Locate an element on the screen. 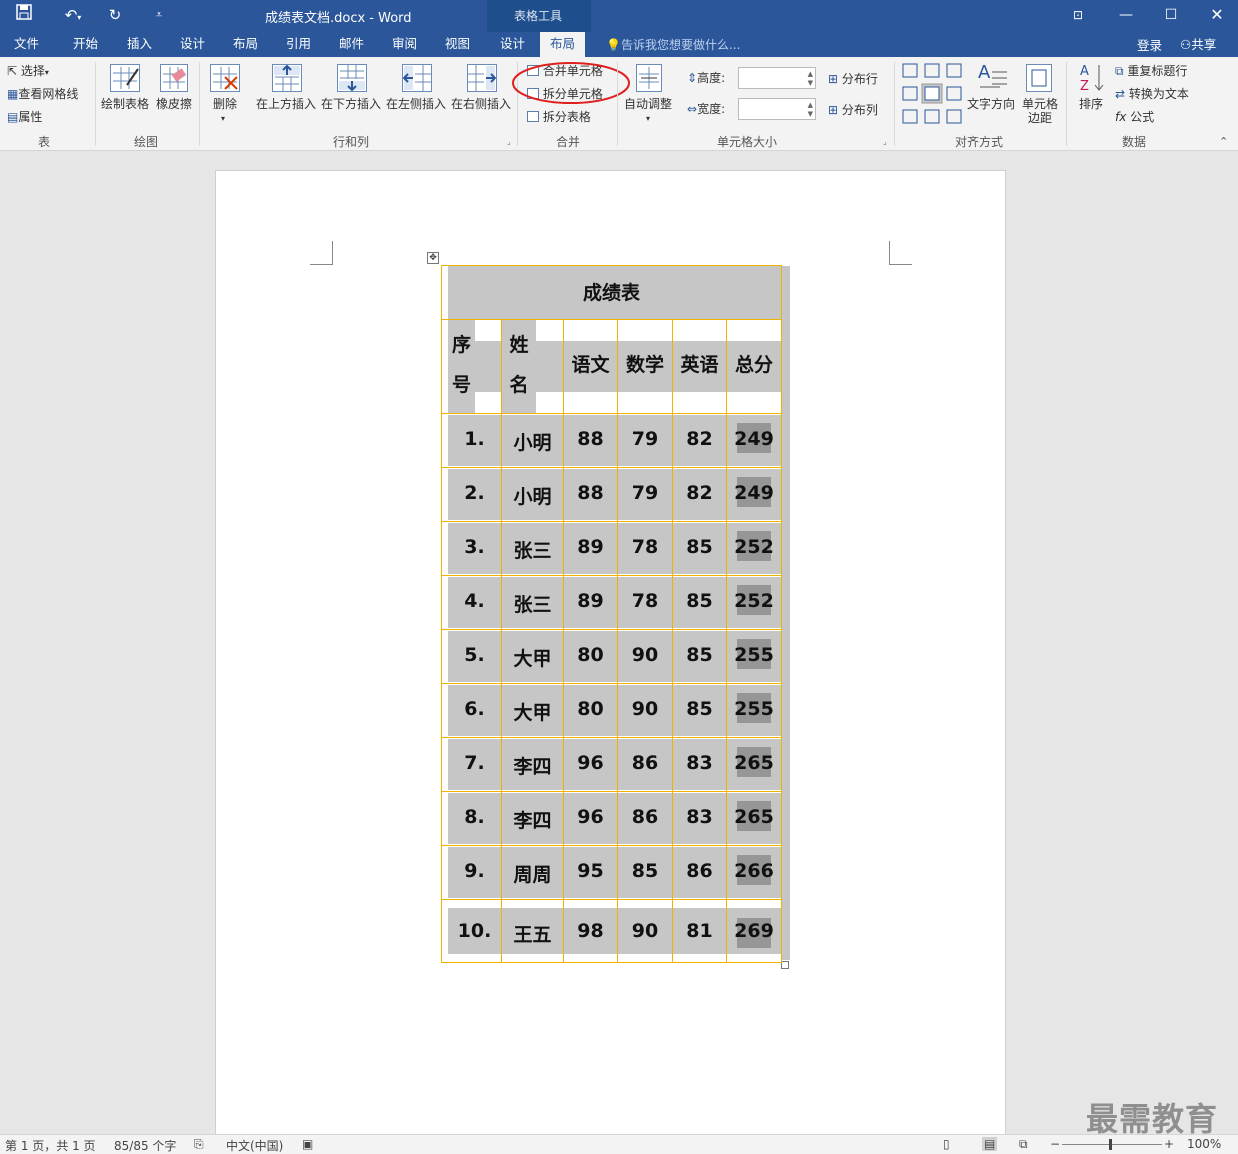 The image size is (1238, 1154). share-button: ⚇共享 is located at coordinates (1198, 43).